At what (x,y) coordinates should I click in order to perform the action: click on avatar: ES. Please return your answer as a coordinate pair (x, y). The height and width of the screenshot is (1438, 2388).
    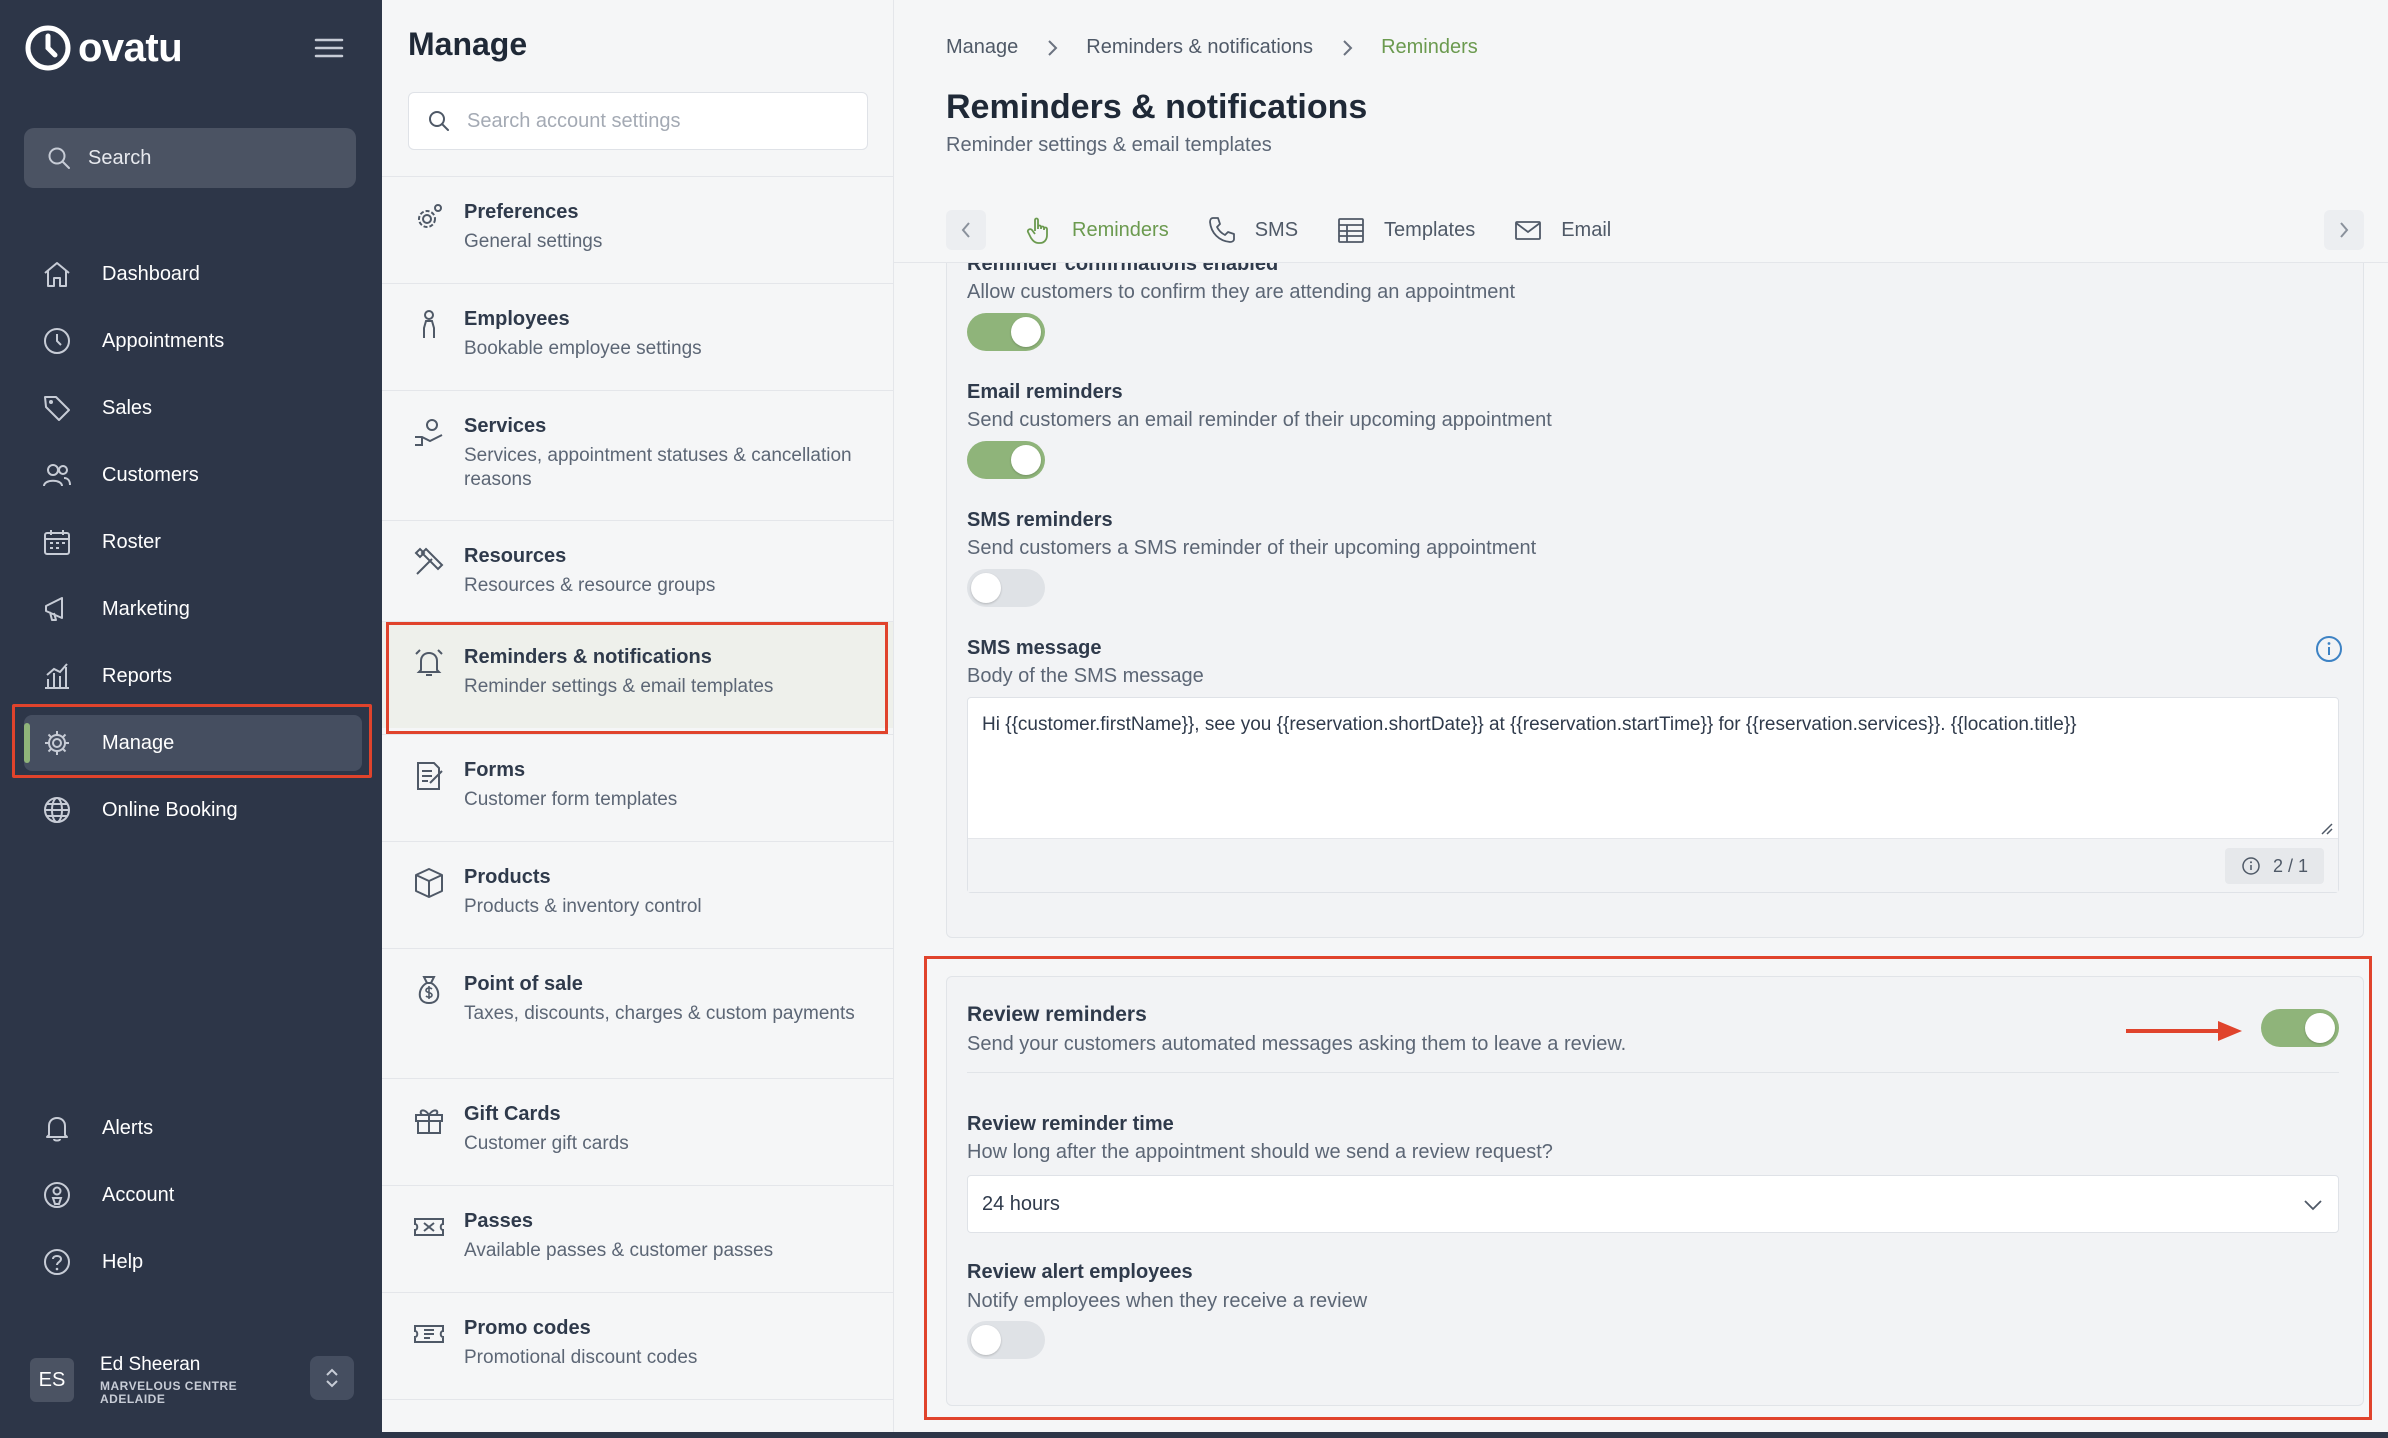
    Looking at the image, I should click on (52, 1380).